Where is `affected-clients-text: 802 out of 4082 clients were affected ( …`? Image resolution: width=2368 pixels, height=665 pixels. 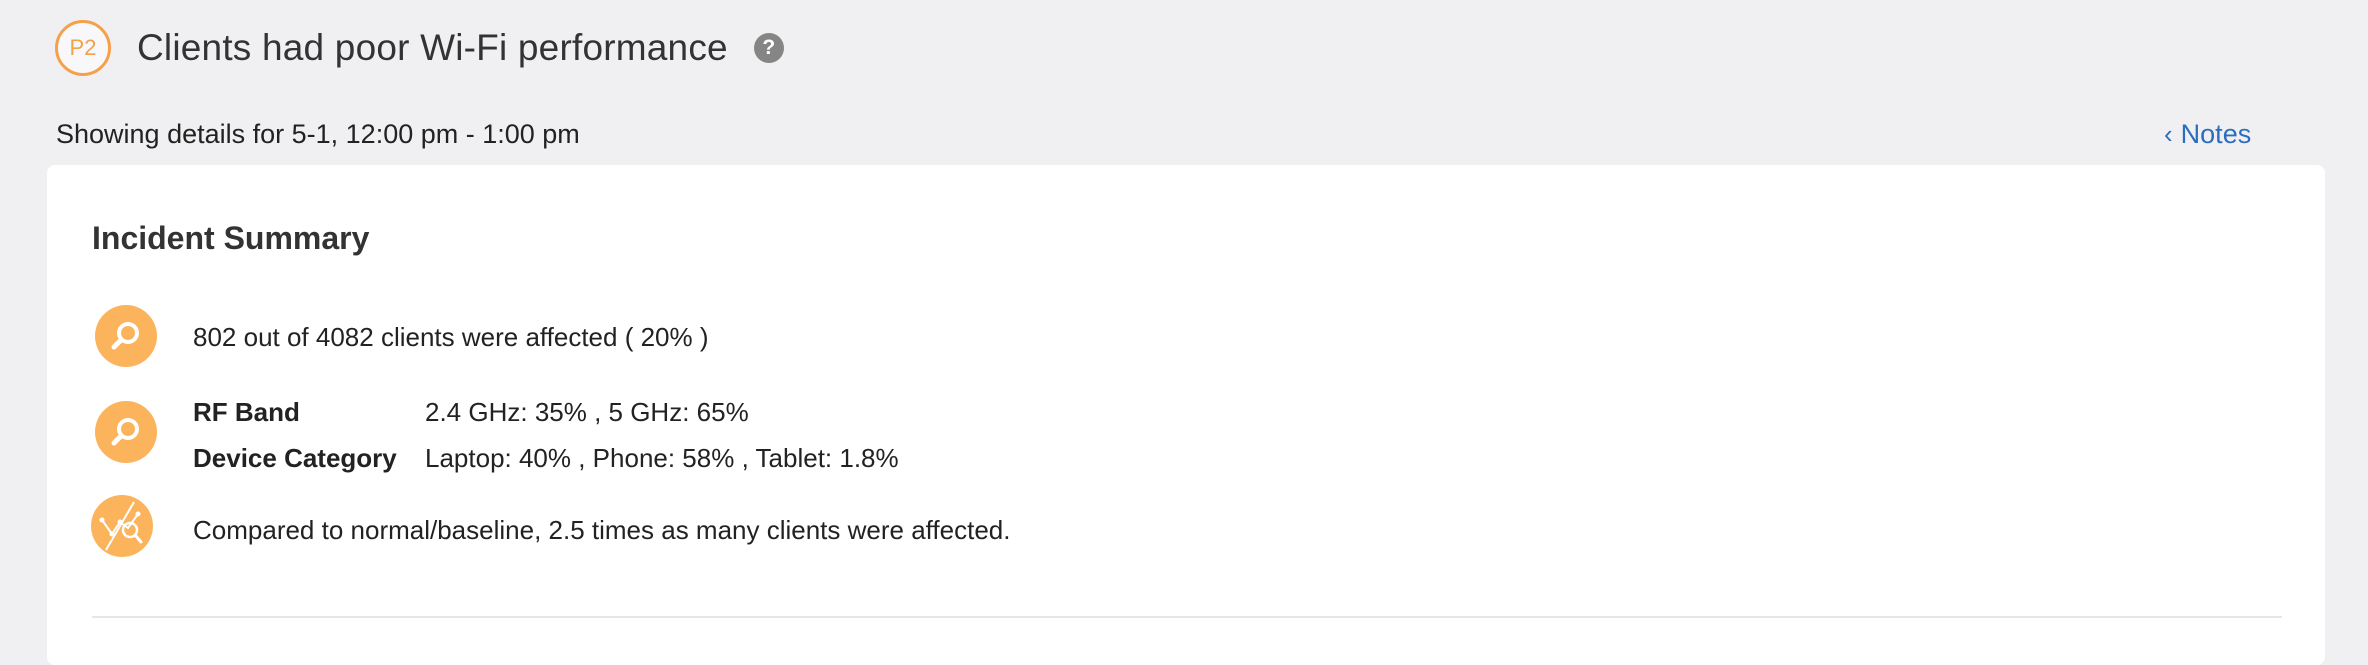 affected-clients-text: 802 out of 4082 clients were affected ( … is located at coordinates (451, 337).